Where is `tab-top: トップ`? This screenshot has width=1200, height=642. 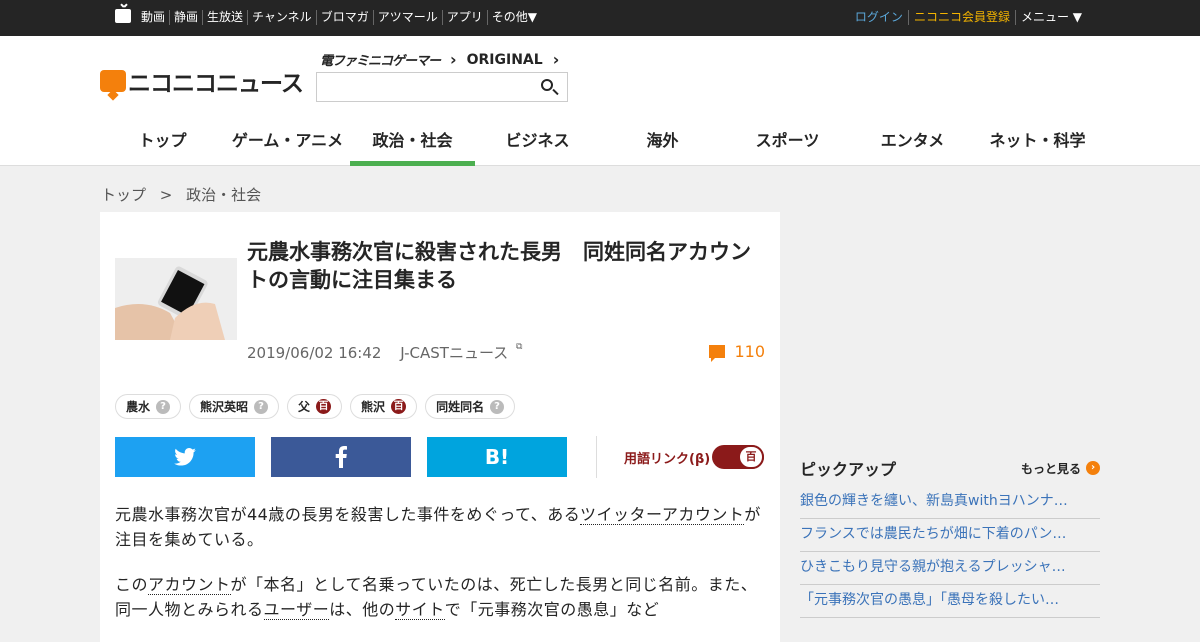
tab-top: トップ is located at coordinates (162, 141).